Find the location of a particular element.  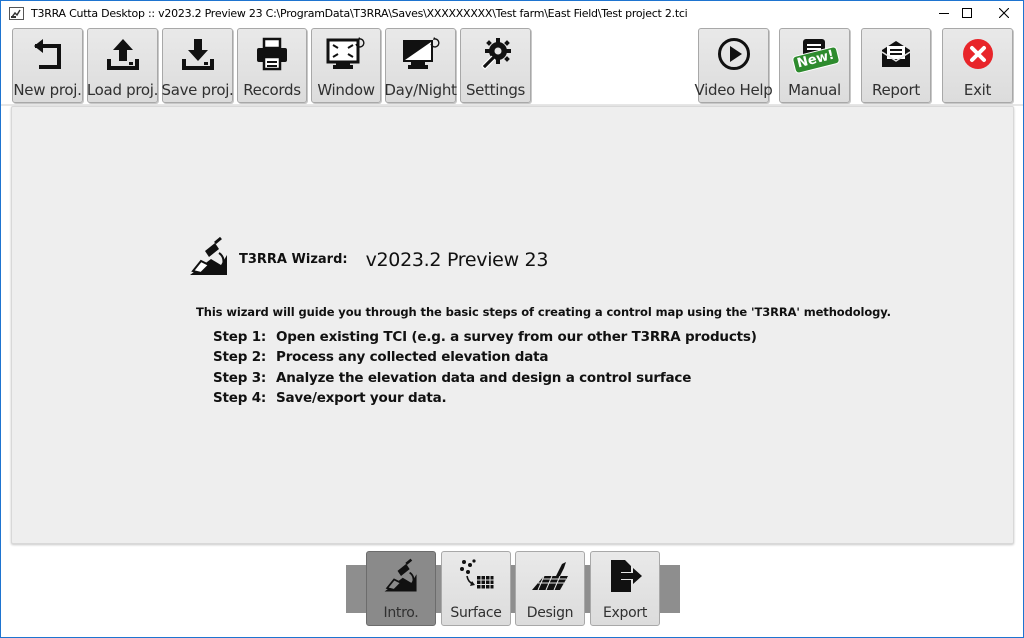

upload-icon is located at coordinates (123, 54).